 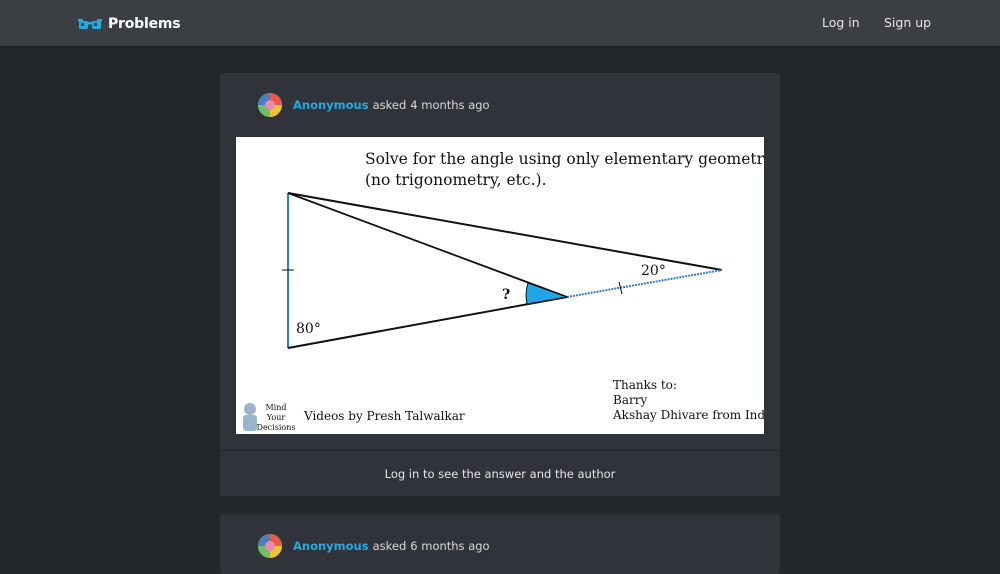 What do you see at coordinates (308, 329) in the screenshot?
I see `angle-label-left: 80°` at bounding box center [308, 329].